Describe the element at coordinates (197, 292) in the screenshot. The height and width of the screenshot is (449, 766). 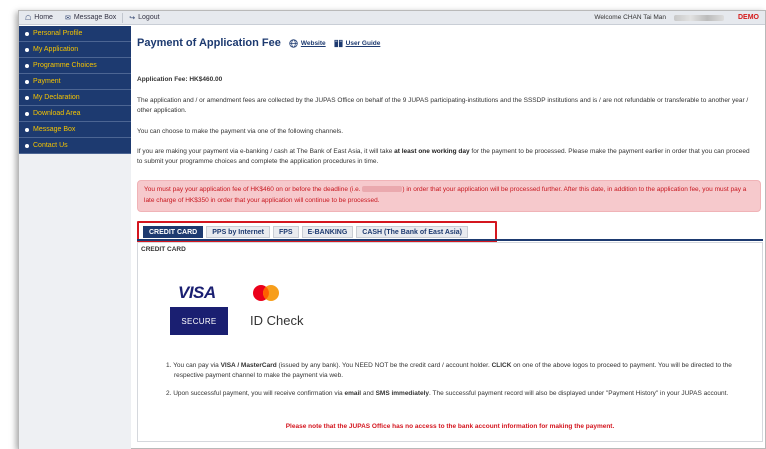
I see `visa-wordmark: VISA` at that location.